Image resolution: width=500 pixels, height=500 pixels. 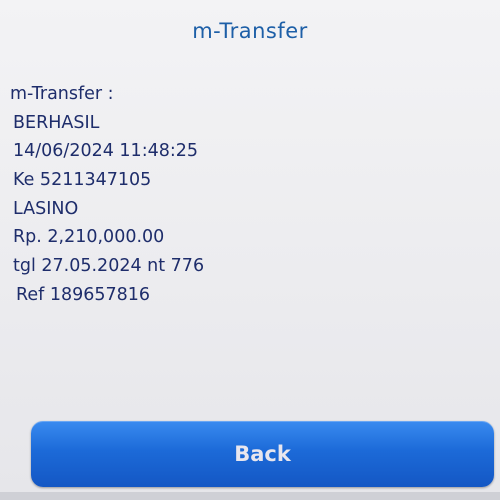 I want to click on title-bar: m-Transfer, so click(x=250, y=31).